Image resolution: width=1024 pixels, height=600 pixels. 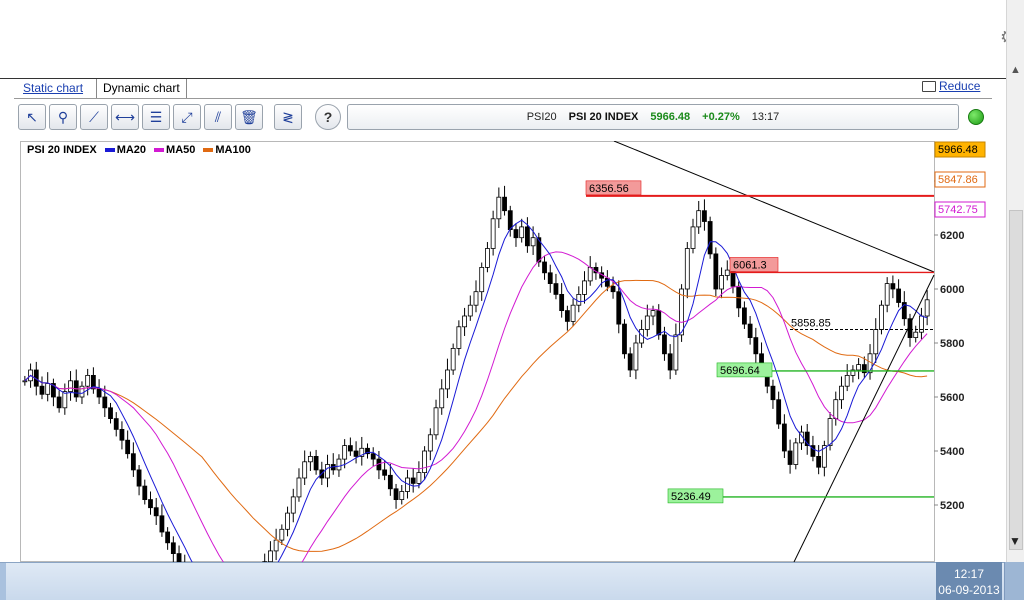 I want to click on page-scrollbar: ▲ ▼, so click(x=1015, y=281).